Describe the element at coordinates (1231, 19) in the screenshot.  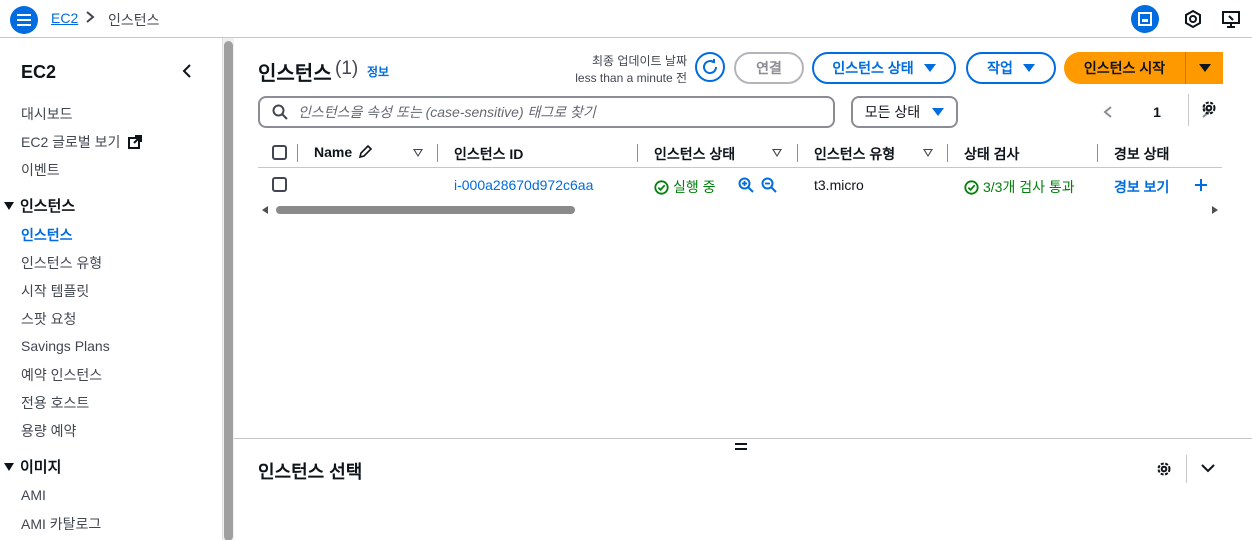
I see `feedback-icon` at that location.